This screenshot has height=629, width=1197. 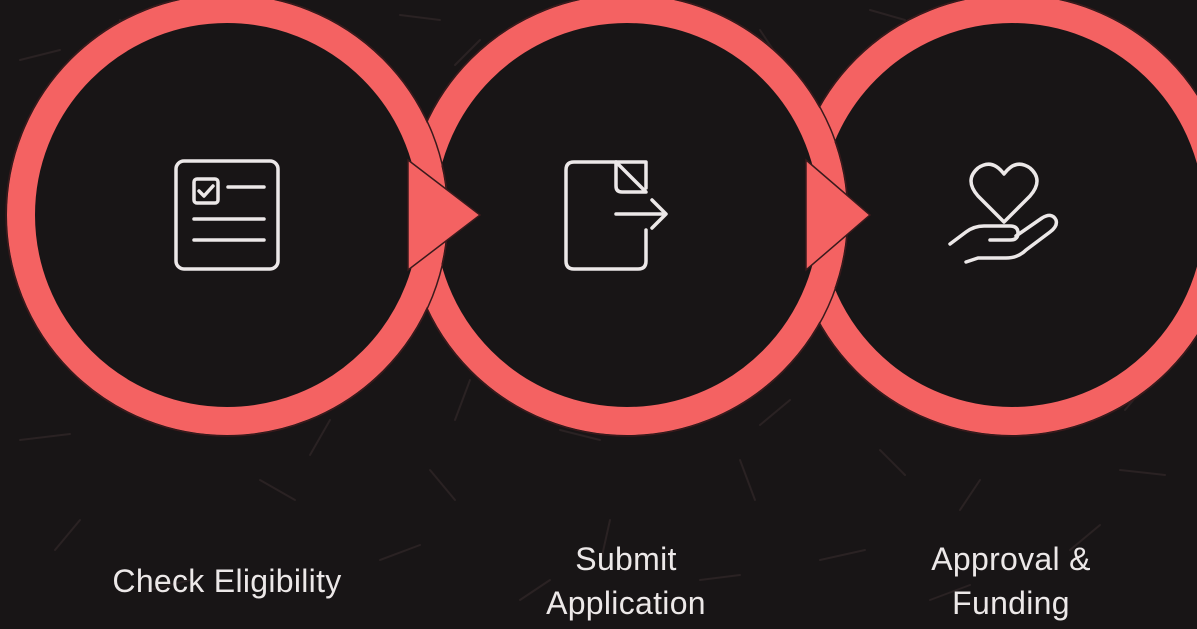 What do you see at coordinates (1011, 559) in the screenshot?
I see `step-label-3-line-1: Approval &` at bounding box center [1011, 559].